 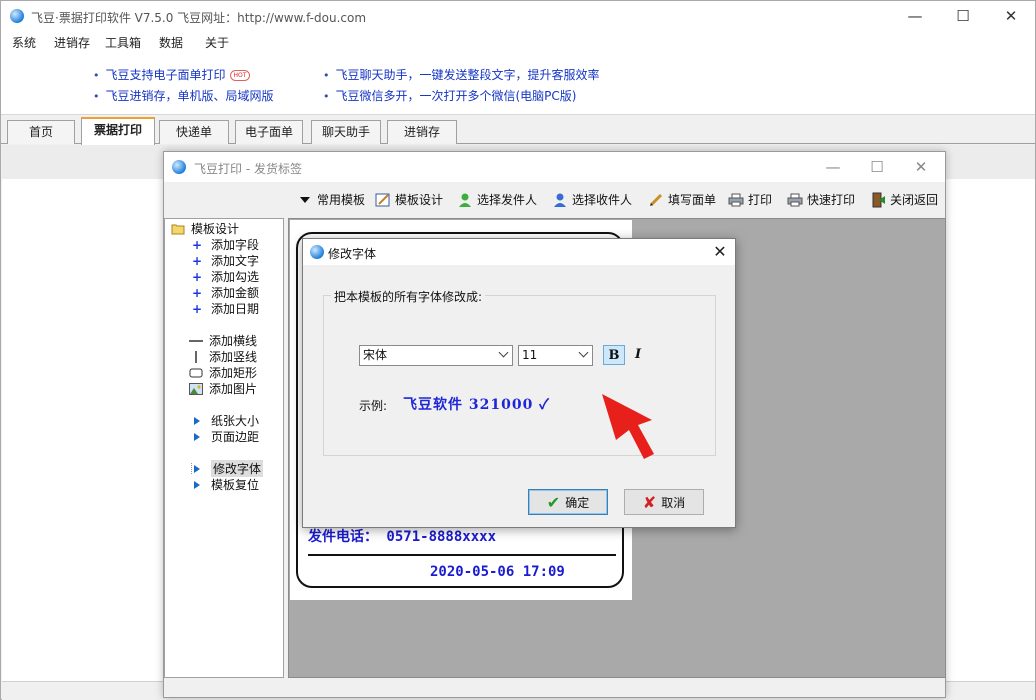 I want to click on tree-item-paper-size: 纸张大小, so click(x=225, y=420).